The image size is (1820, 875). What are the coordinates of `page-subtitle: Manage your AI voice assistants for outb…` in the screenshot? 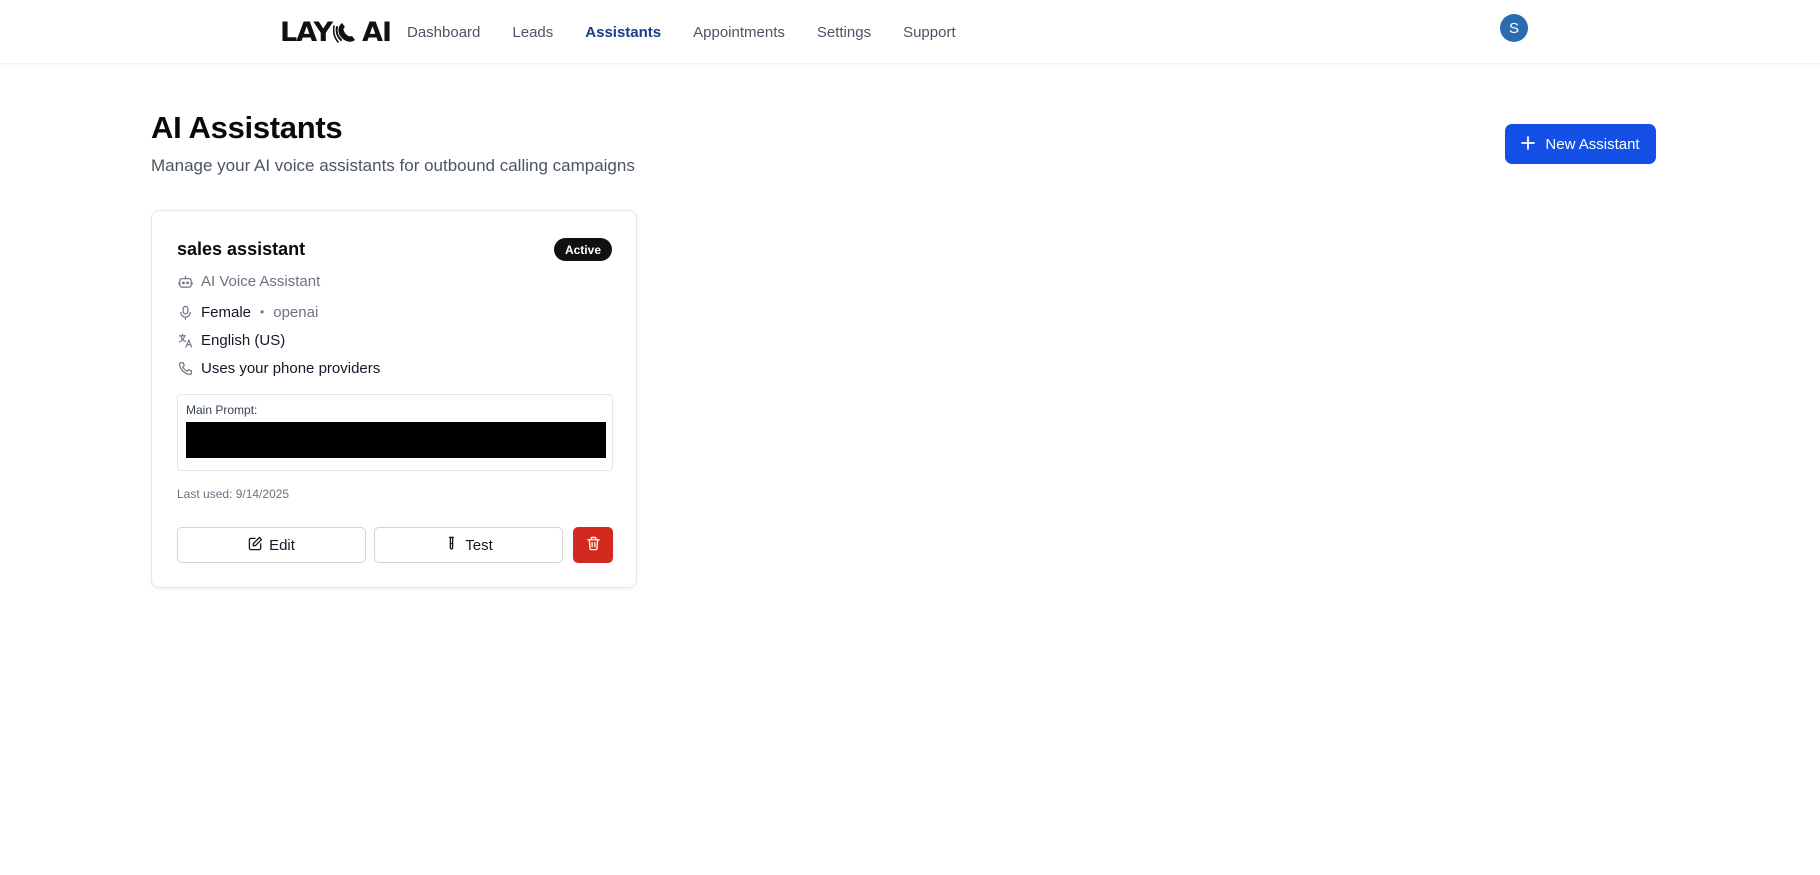 It's located at (393, 165).